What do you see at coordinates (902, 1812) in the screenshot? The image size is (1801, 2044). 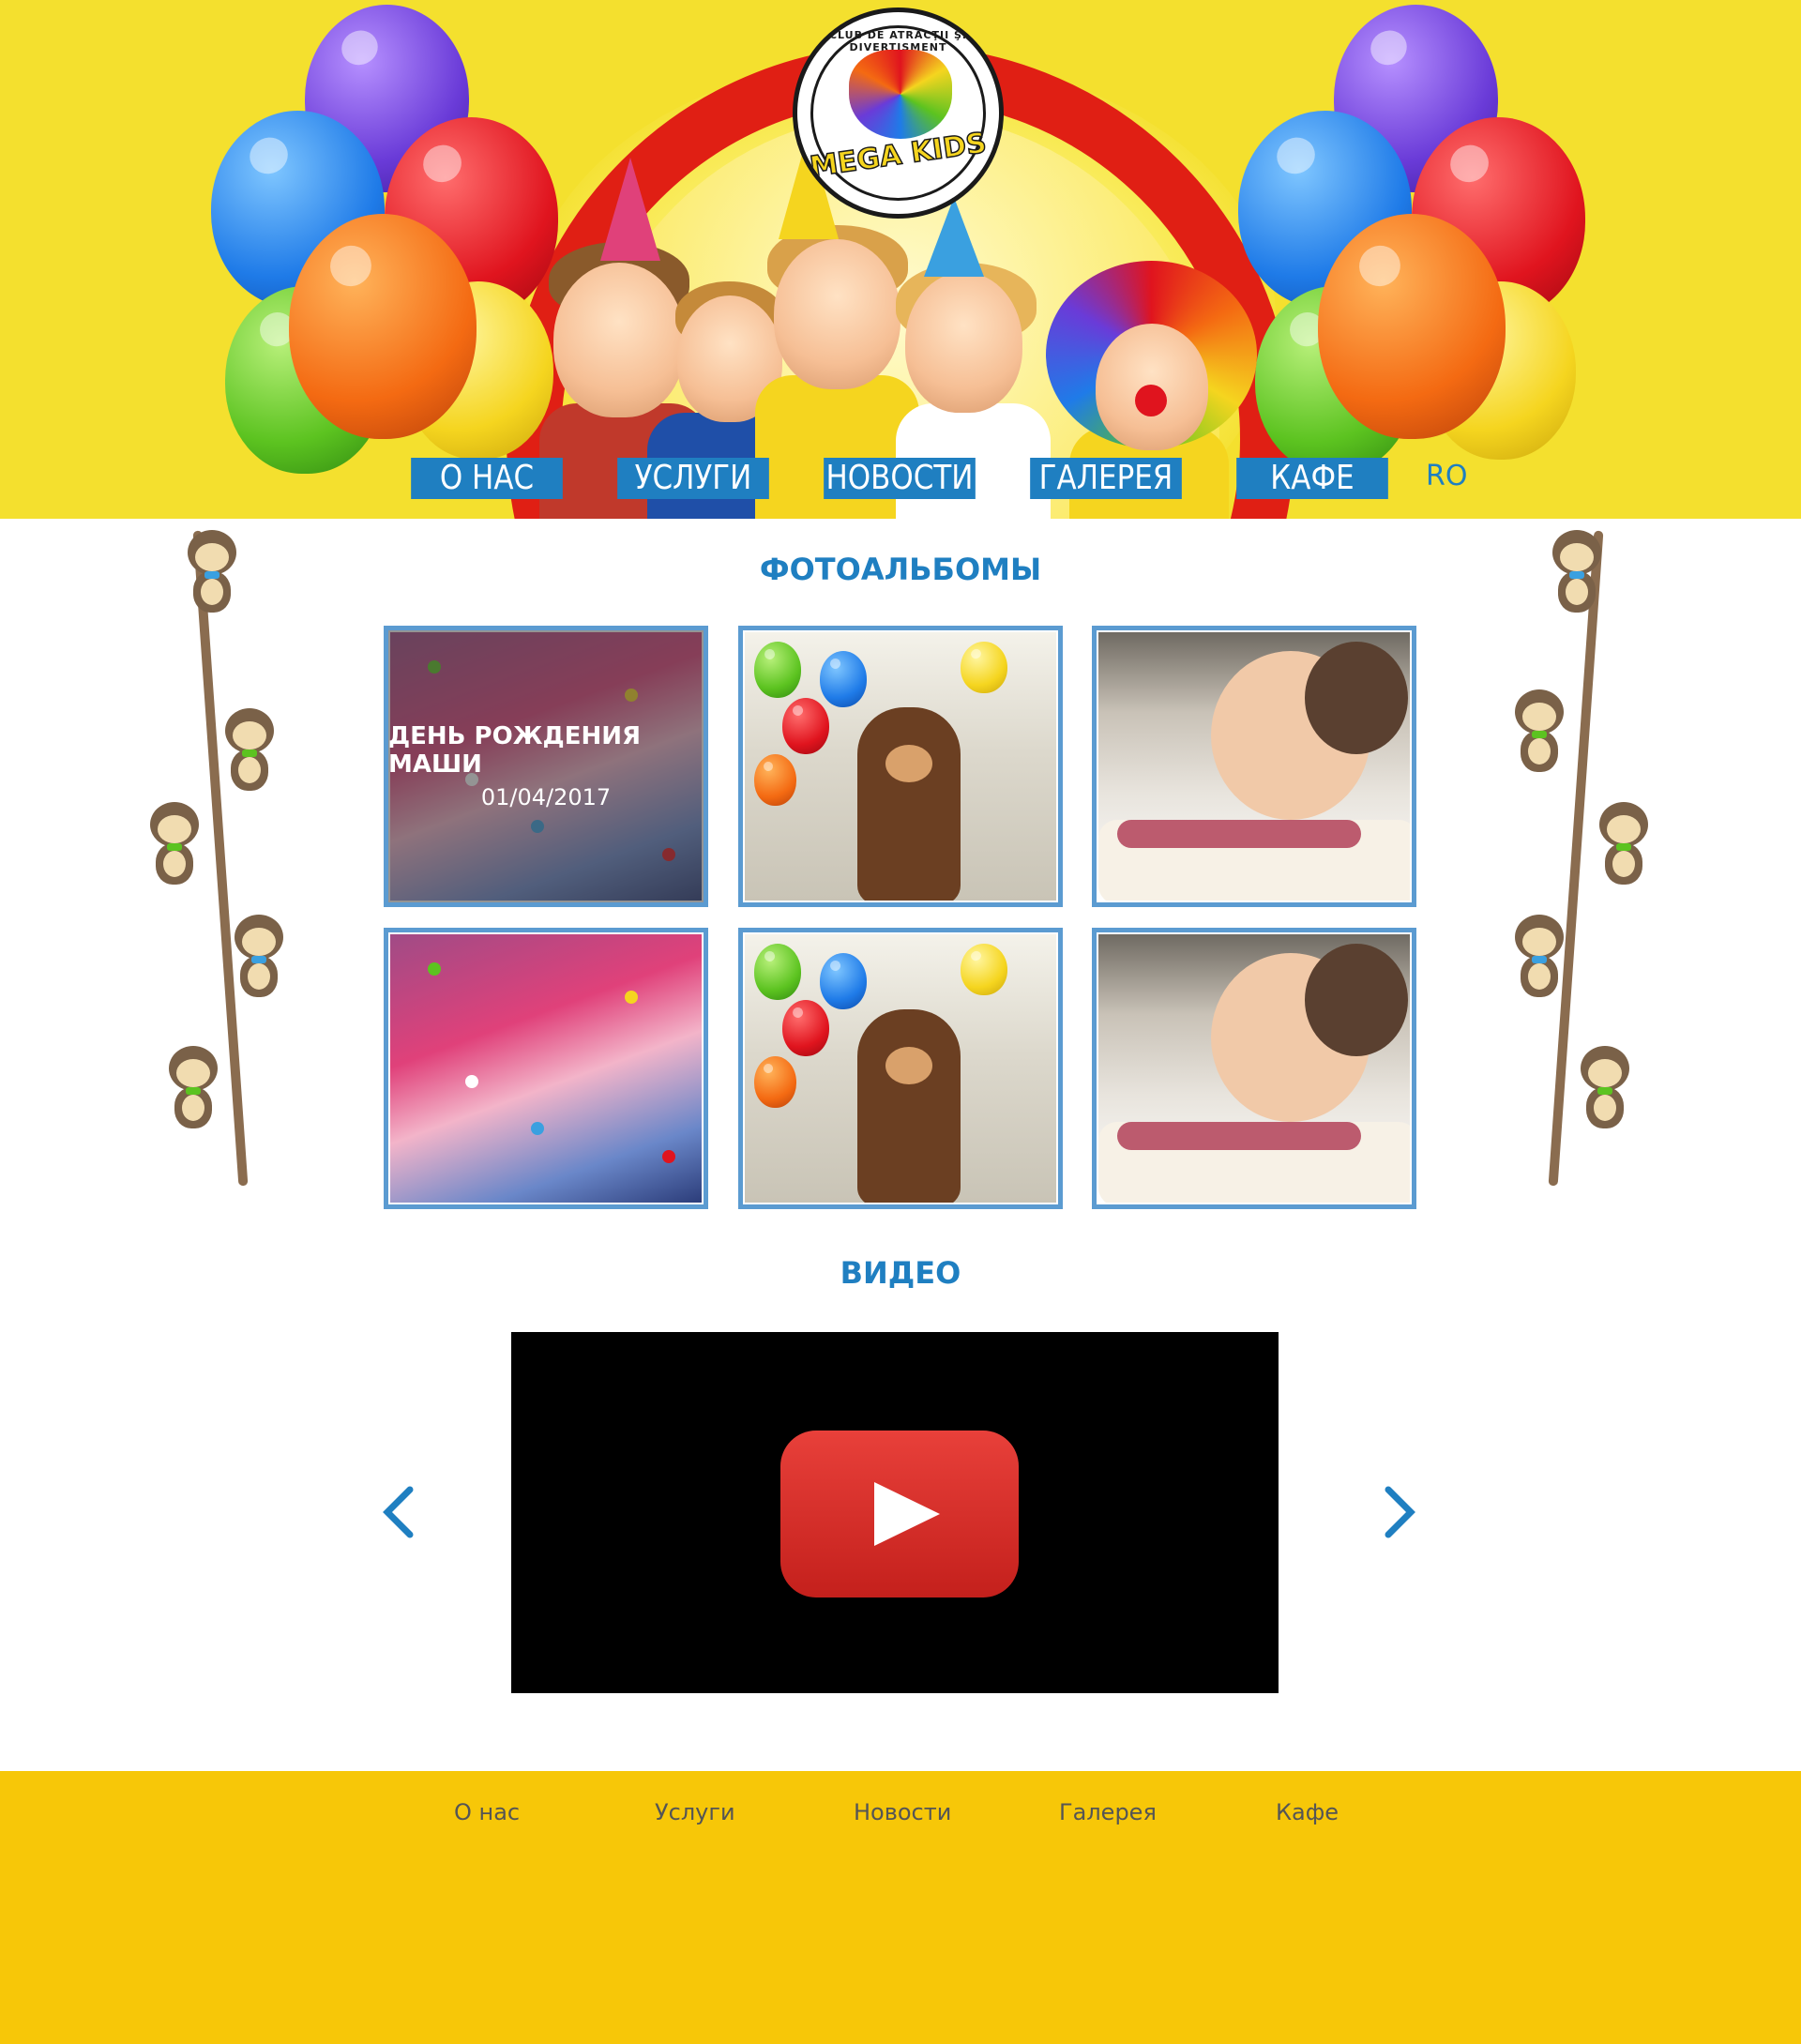 I see `footer-link-news: Новости` at bounding box center [902, 1812].